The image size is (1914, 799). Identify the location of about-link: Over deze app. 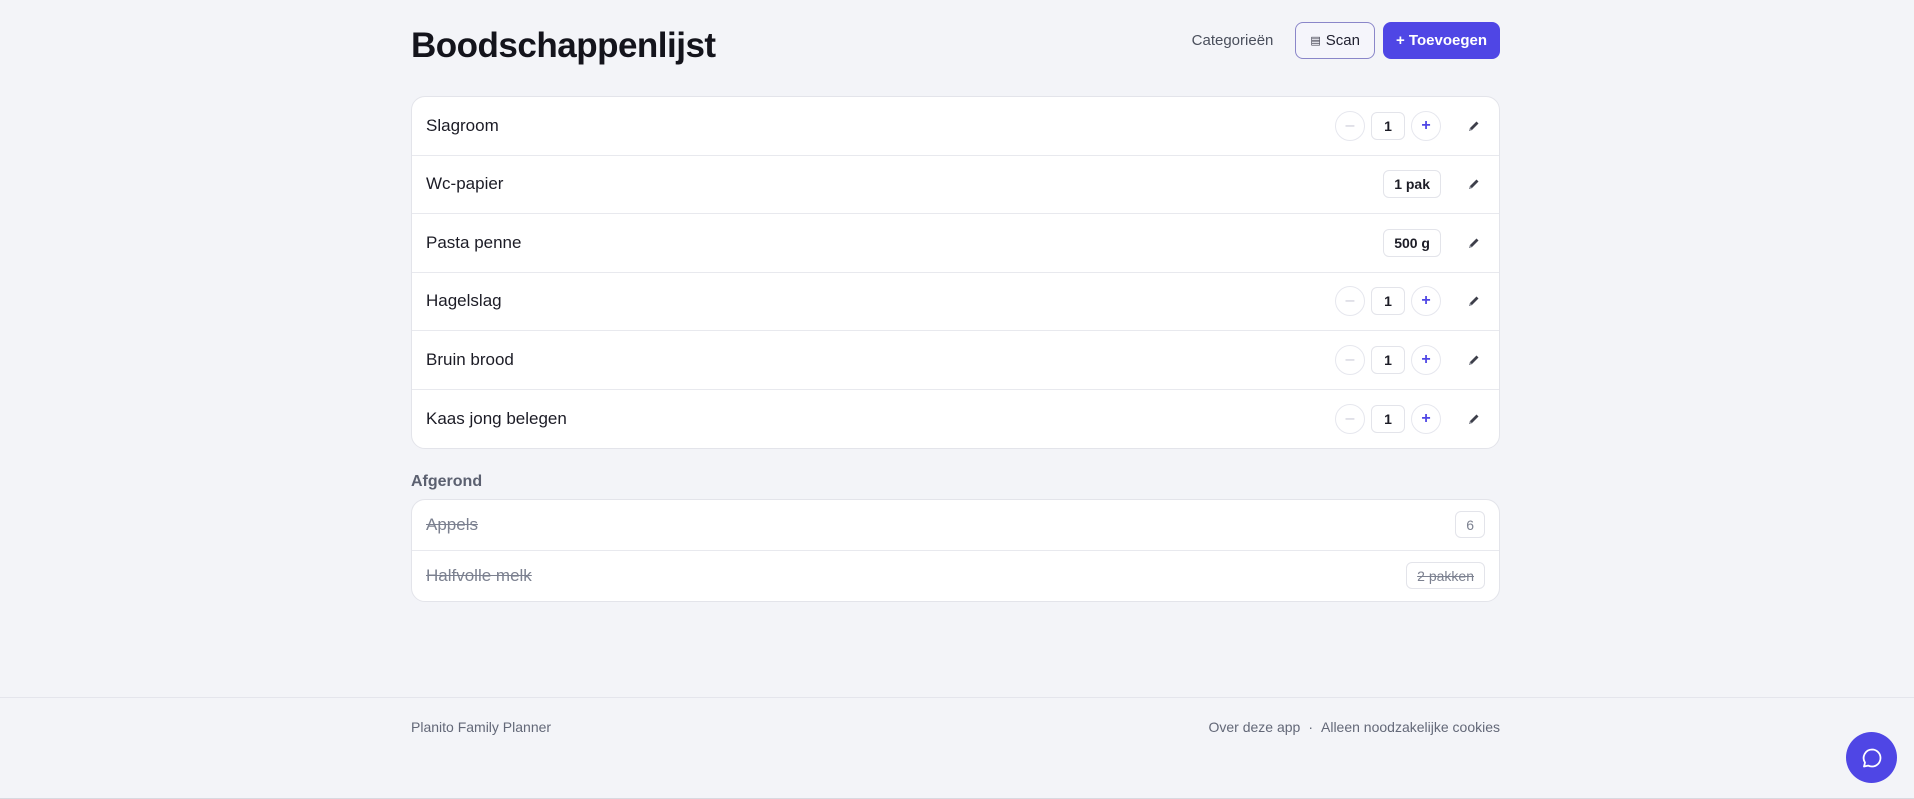
(1254, 727).